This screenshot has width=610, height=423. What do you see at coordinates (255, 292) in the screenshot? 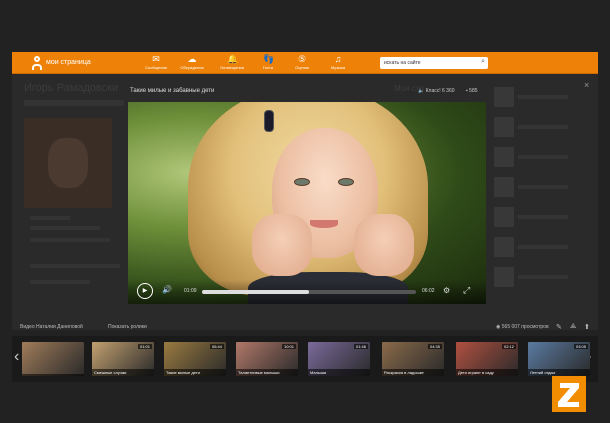
I see `progress-fill` at bounding box center [255, 292].